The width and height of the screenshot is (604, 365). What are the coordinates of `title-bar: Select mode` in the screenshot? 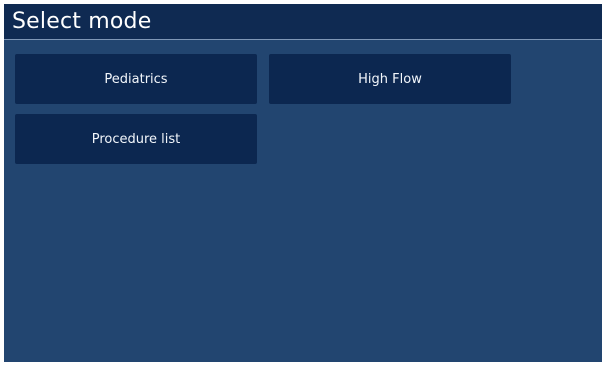 It's located at (303, 22).